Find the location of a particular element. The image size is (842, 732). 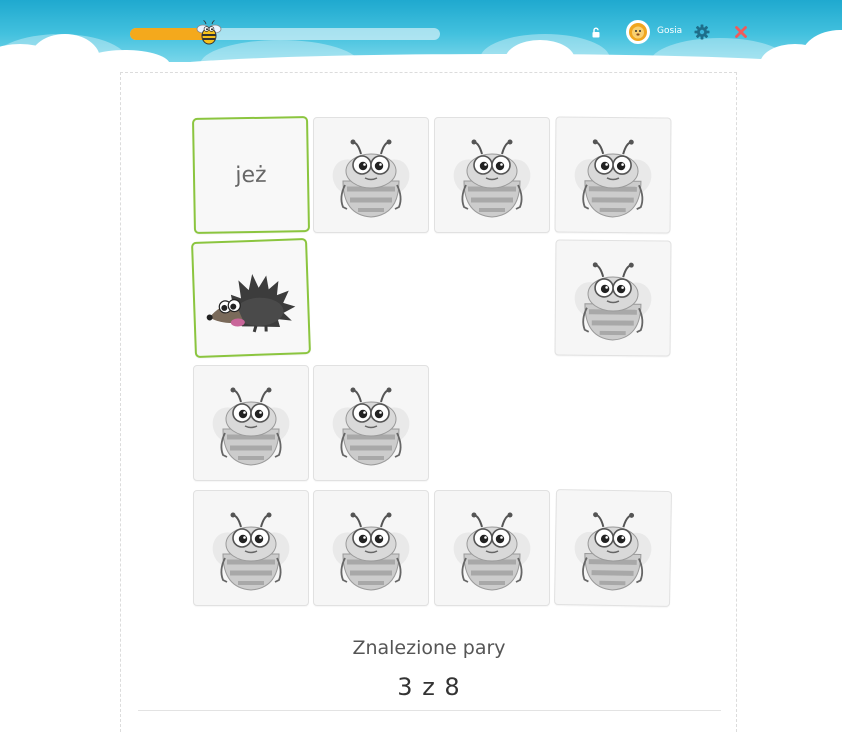

card-revealed-word: jeż is located at coordinates (251, 175).